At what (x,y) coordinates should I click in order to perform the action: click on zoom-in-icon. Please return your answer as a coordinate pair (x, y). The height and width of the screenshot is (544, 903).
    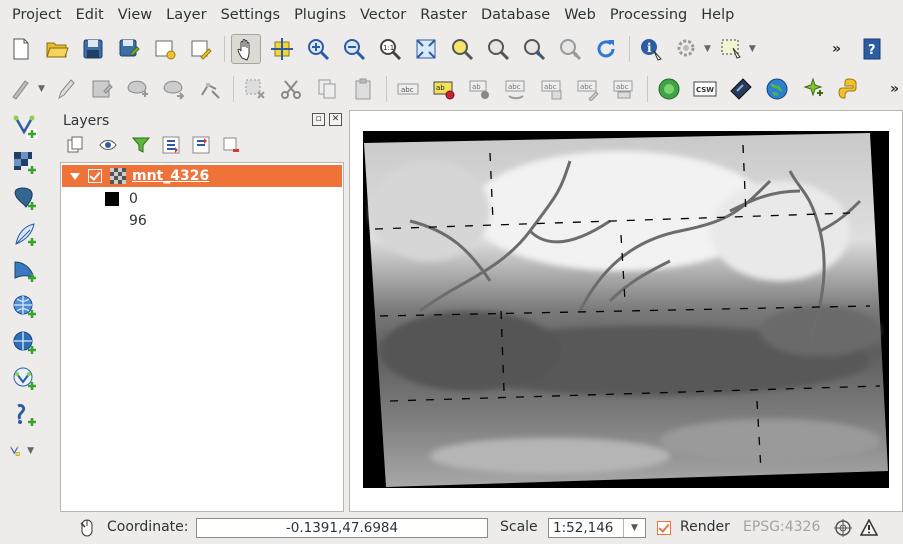
    Looking at the image, I should click on (318, 49).